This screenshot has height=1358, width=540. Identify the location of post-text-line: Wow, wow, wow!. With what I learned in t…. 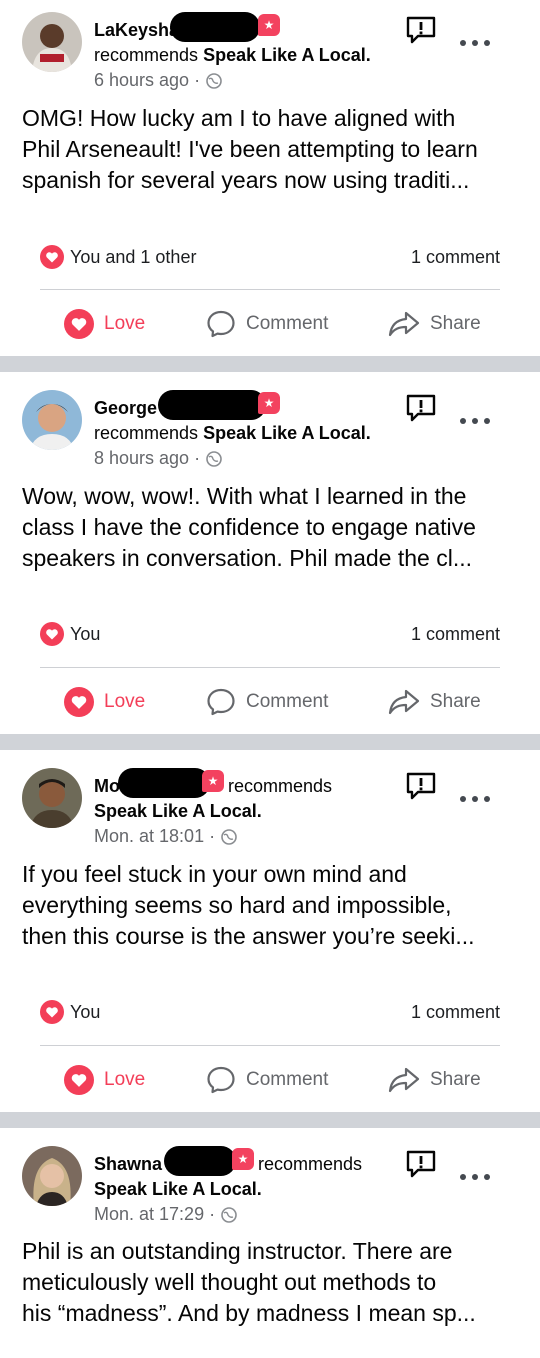
(244, 496).